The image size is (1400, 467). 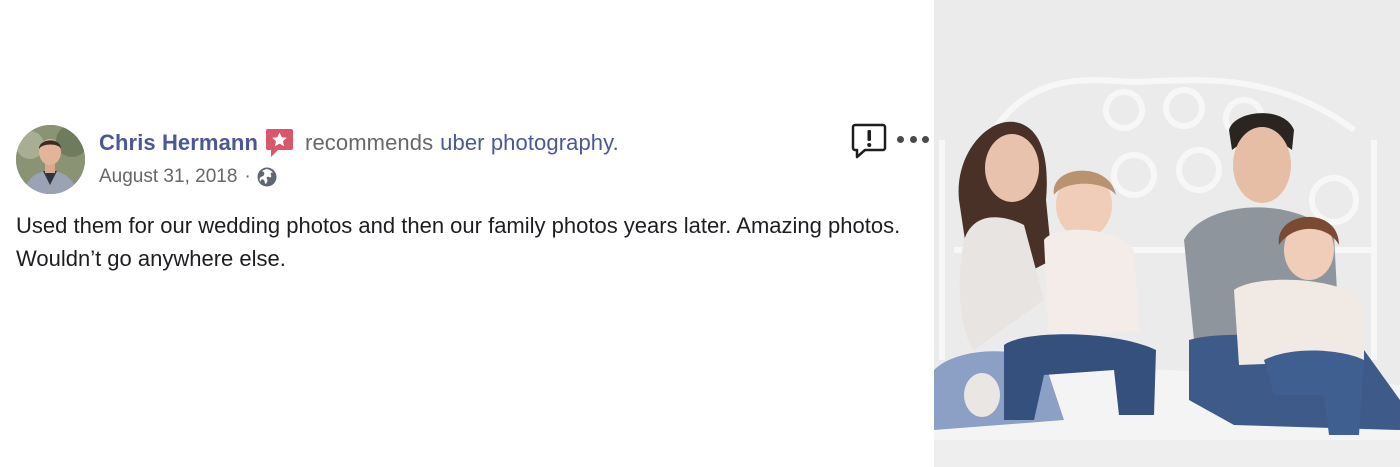 I want to click on post-meta: August 31, 2018 ·, so click(x=188, y=177).